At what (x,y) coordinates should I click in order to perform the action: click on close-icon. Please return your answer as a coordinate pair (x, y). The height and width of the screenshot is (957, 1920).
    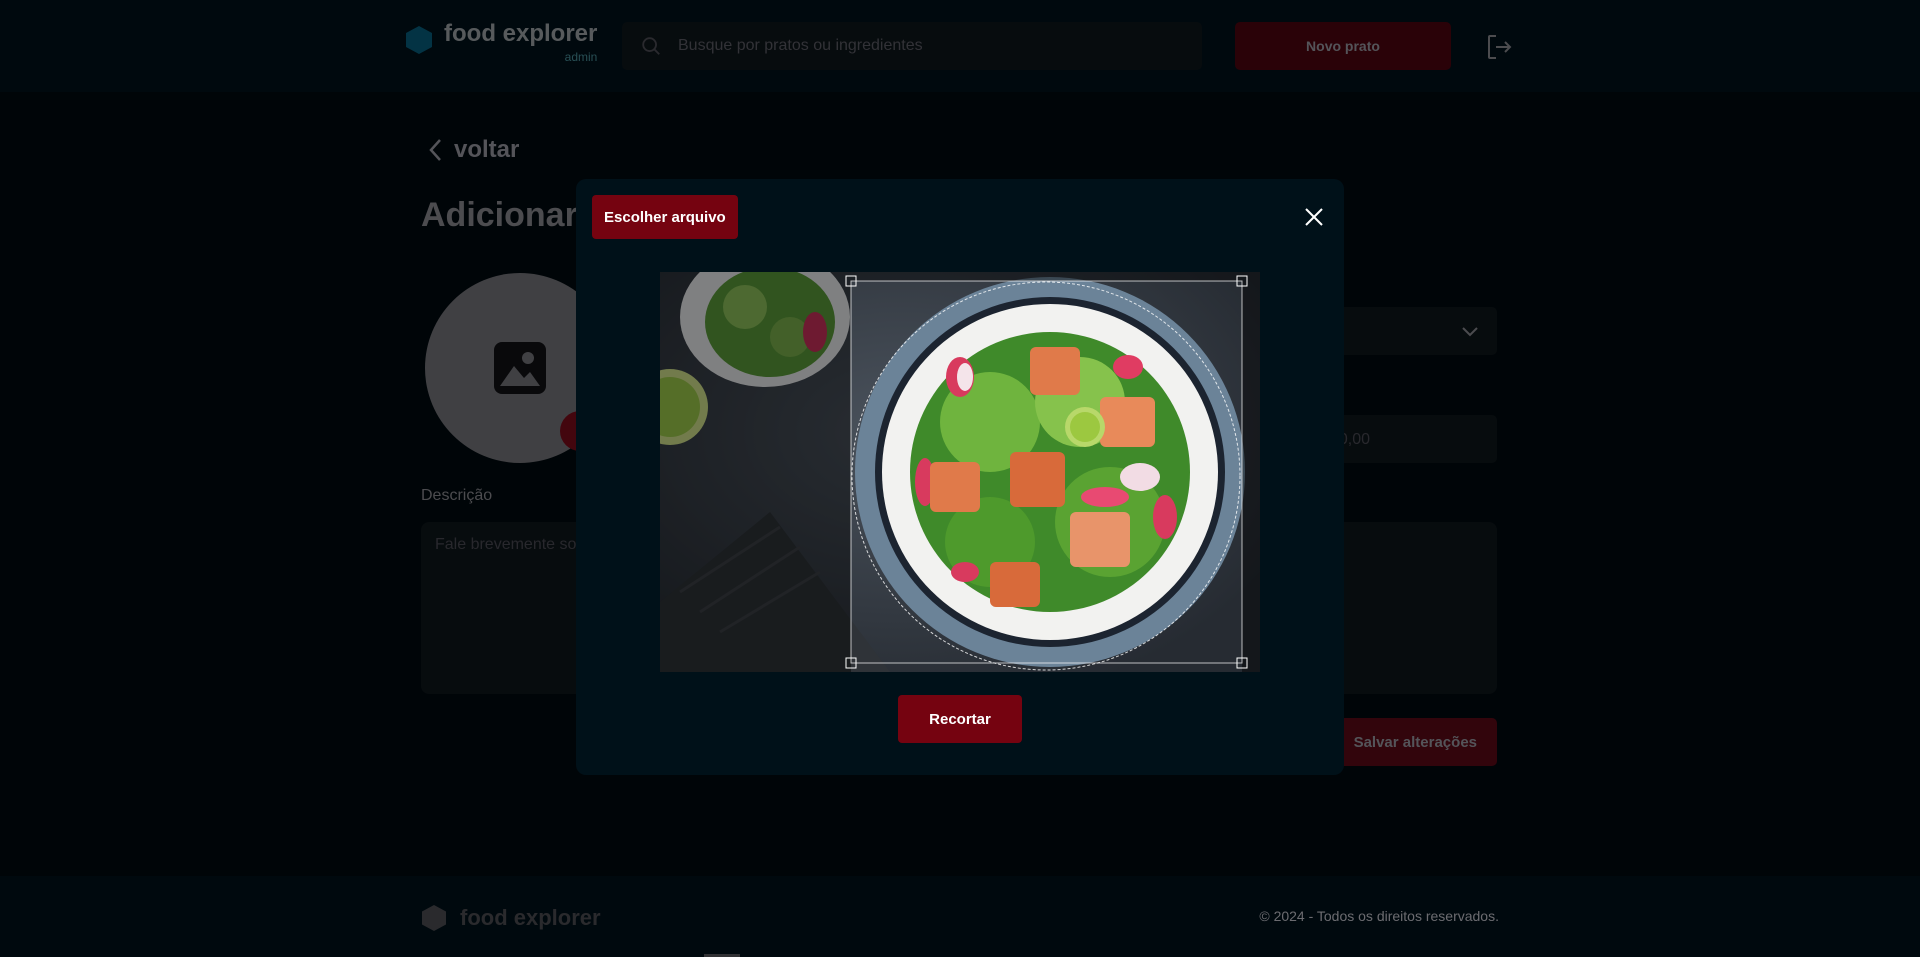
    Looking at the image, I should click on (1314, 217).